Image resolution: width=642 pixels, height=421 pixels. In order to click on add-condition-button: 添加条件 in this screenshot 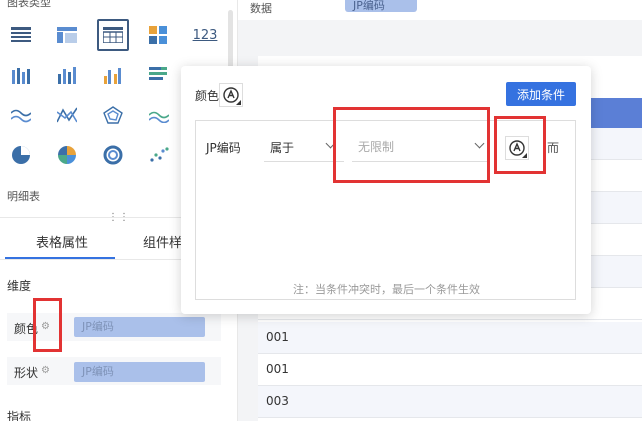, I will do `click(541, 94)`.